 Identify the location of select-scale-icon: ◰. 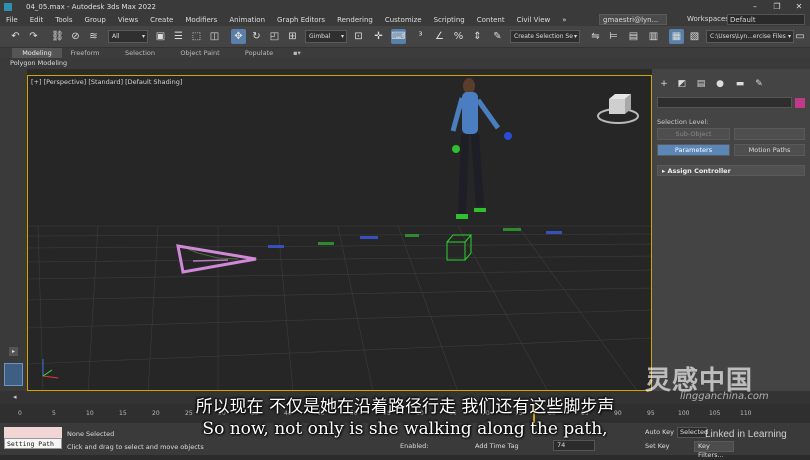
(274, 36).